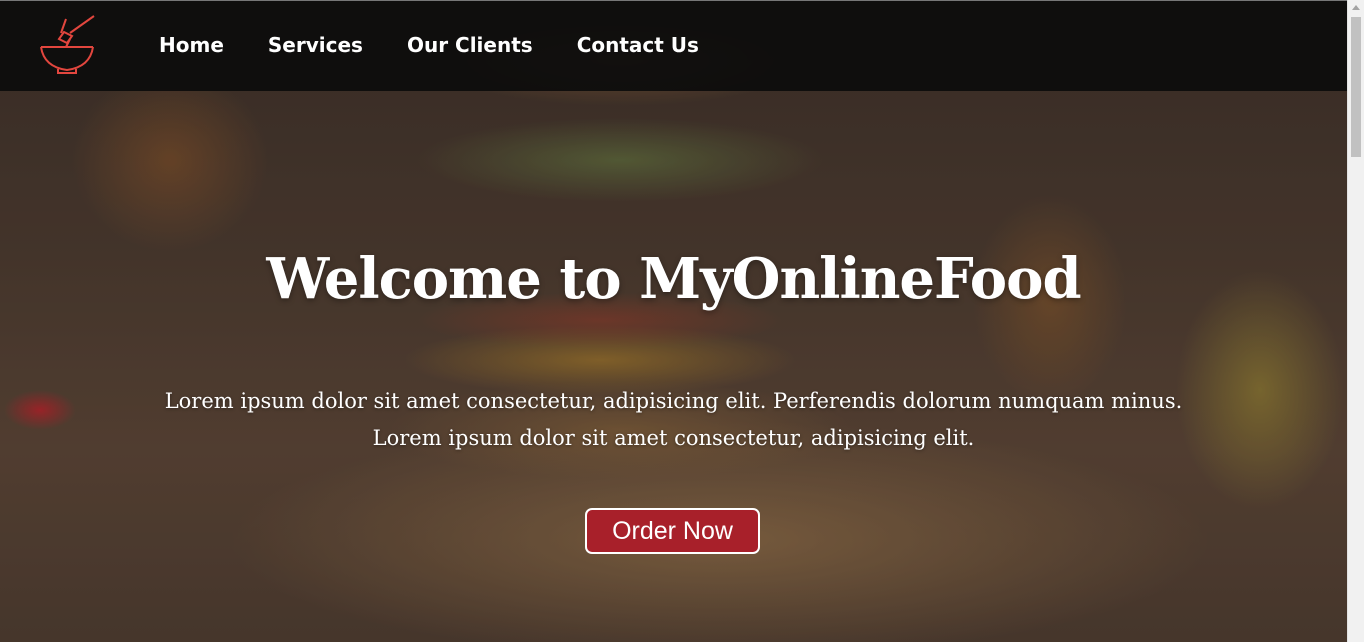 Image resolution: width=1364 pixels, height=642 pixels. What do you see at coordinates (1356, 87) in the screenshot?
I see `scrollbar-thumb` at bounding box center [1356, 87].